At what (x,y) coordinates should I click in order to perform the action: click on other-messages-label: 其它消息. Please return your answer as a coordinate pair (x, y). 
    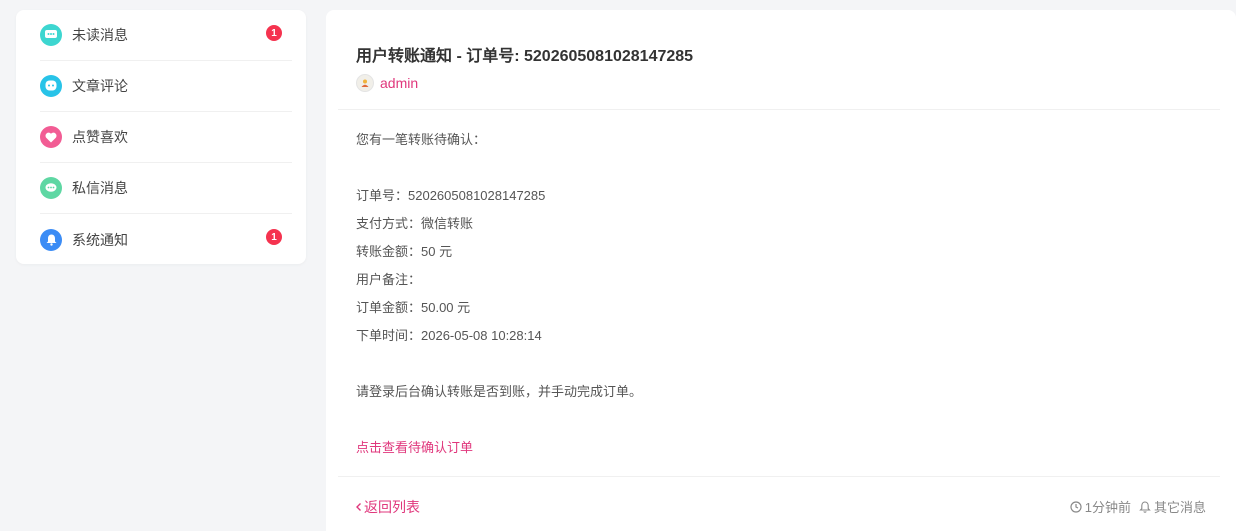
    Looking at the image, I should click on (1179, 507).